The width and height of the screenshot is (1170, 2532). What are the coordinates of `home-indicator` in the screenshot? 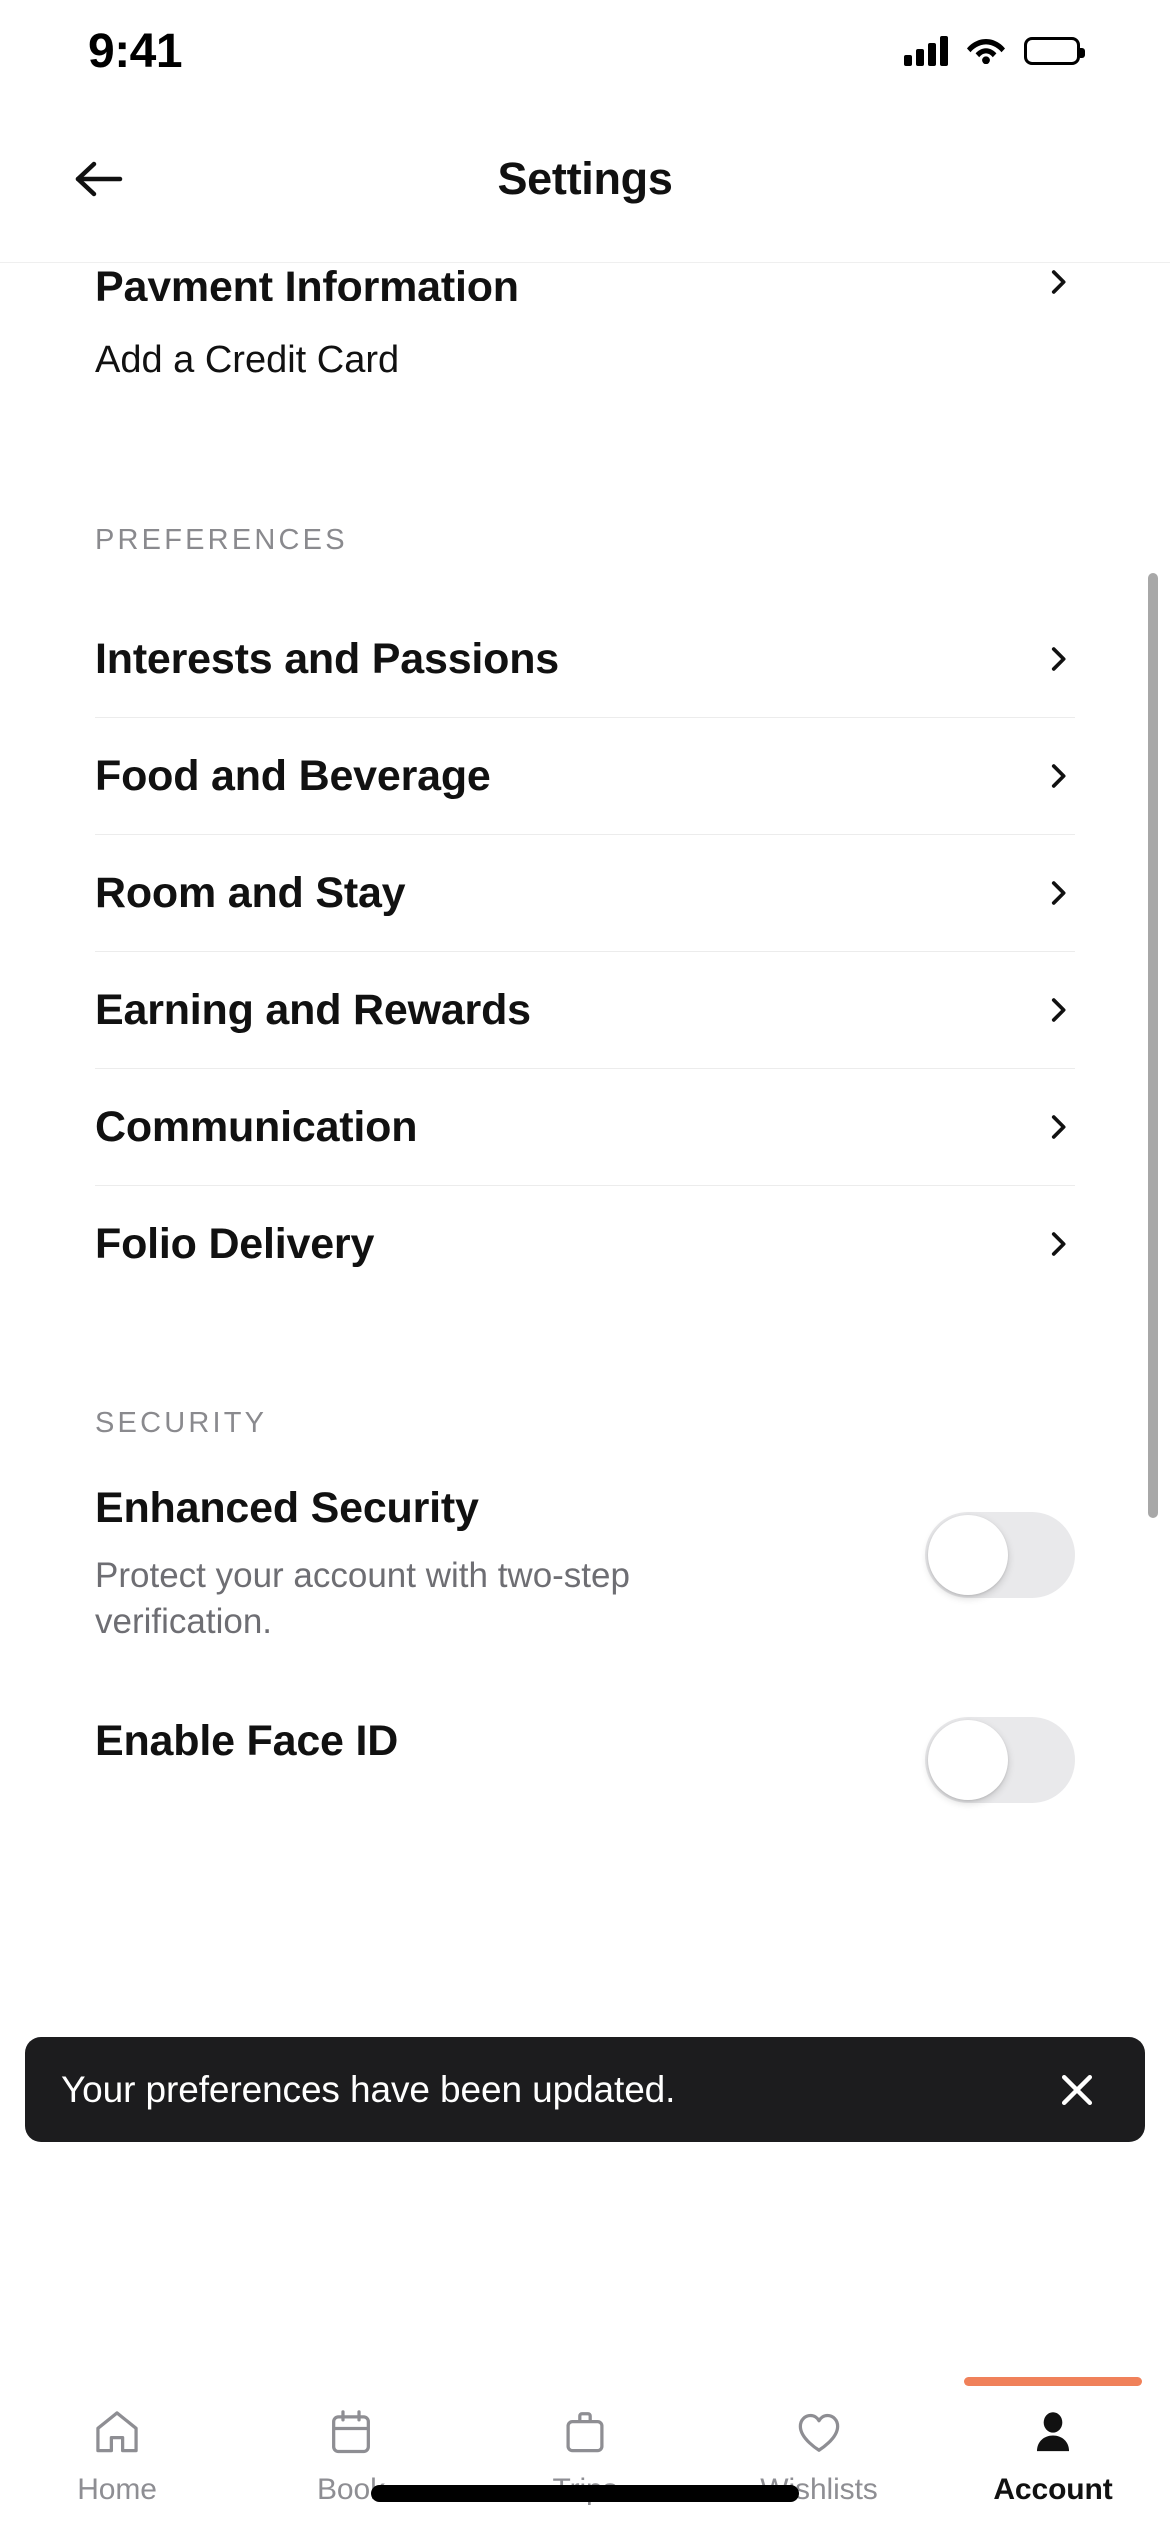 It's located at (585, 2493).